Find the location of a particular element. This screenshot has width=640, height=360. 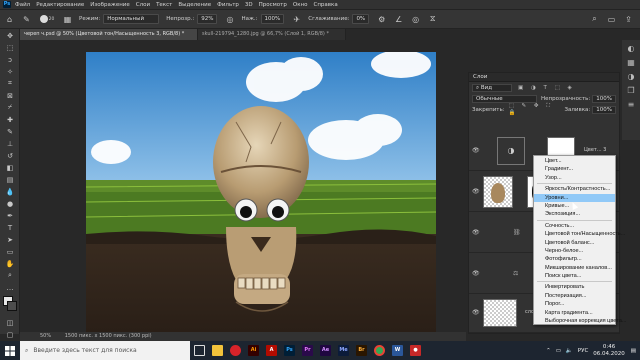

path-select-icon: ➤ is located at coordinates (10, 239).